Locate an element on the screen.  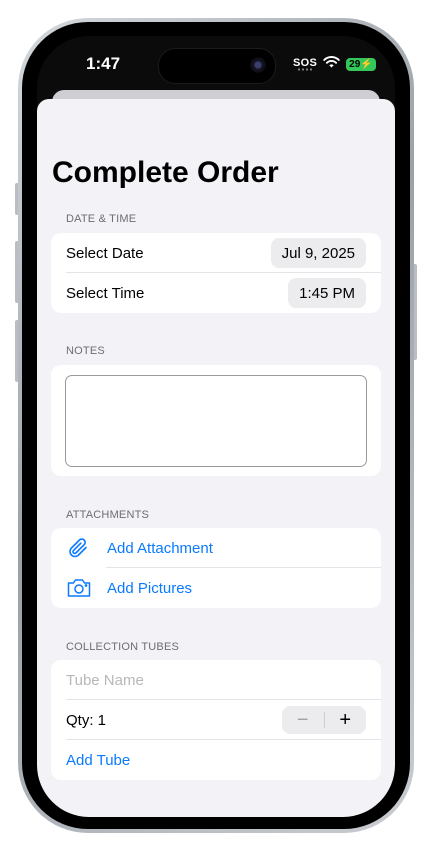
section-header-notes: NOTES is located at coordinates (85, 351).